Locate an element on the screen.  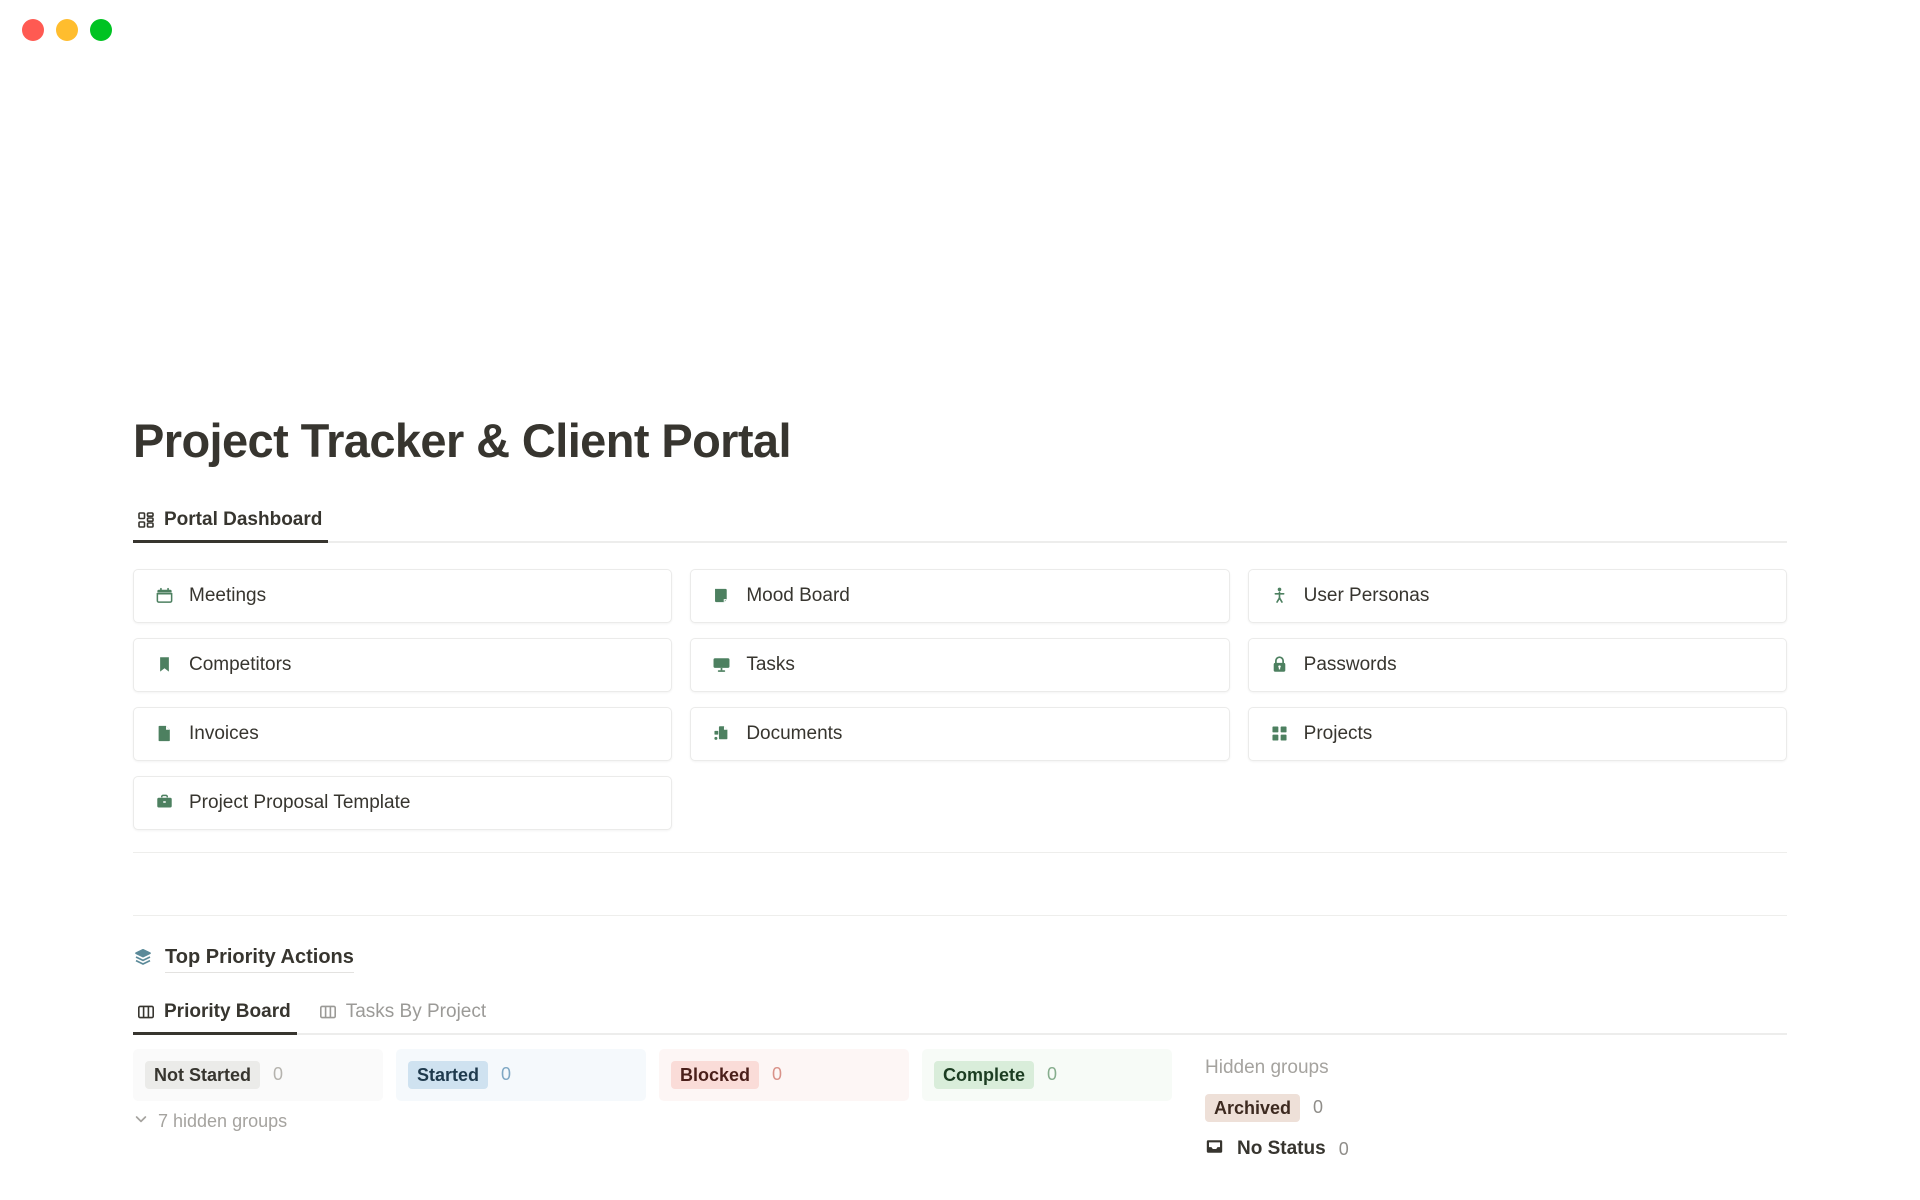
card-mood-board: Mood Board is located at coordinates (960, 595).